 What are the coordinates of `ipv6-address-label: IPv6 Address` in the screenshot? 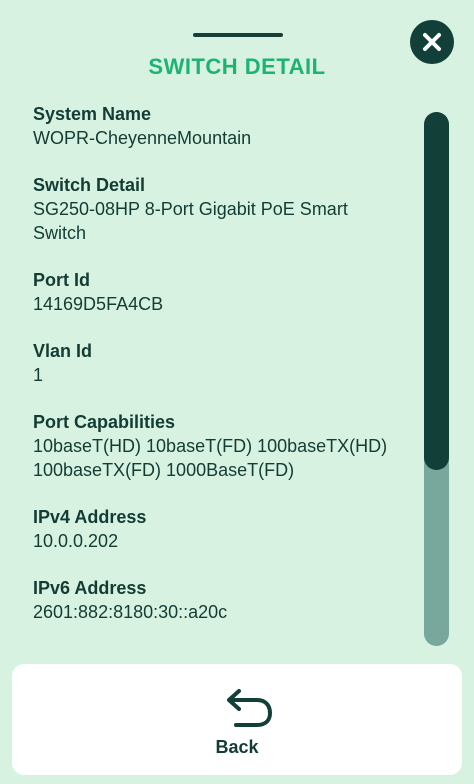 It's located at (90, 588).